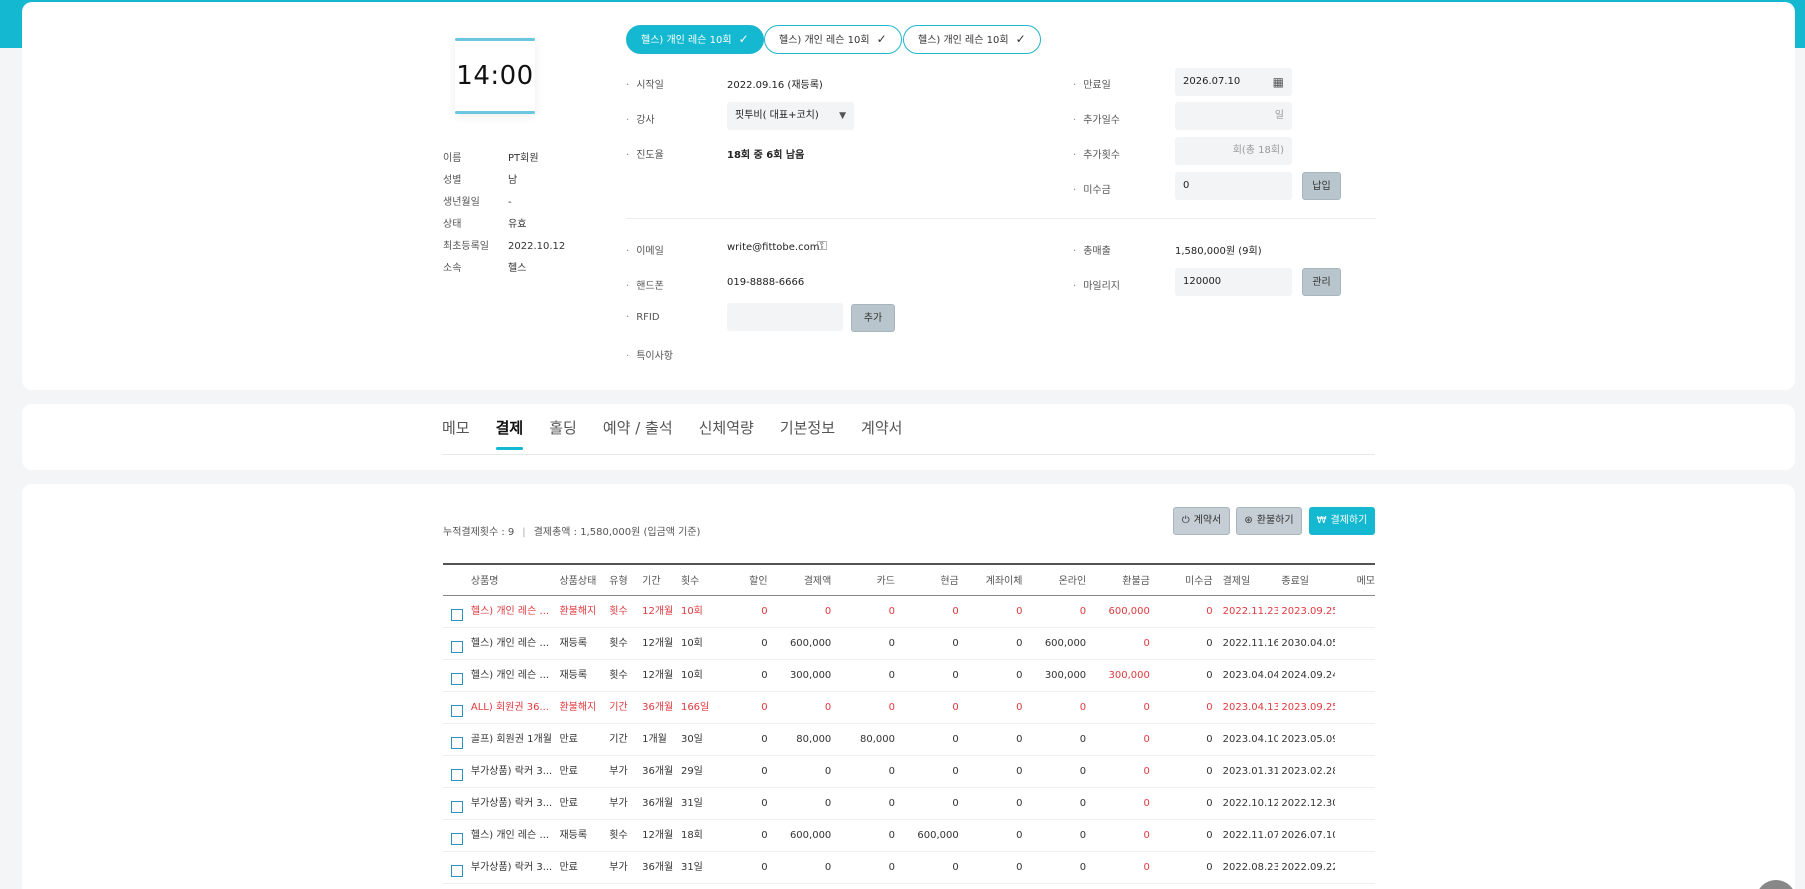 This screenshot has width=1805, height=889. I want to click on tab-contract: 계약서, so click(881, 433).